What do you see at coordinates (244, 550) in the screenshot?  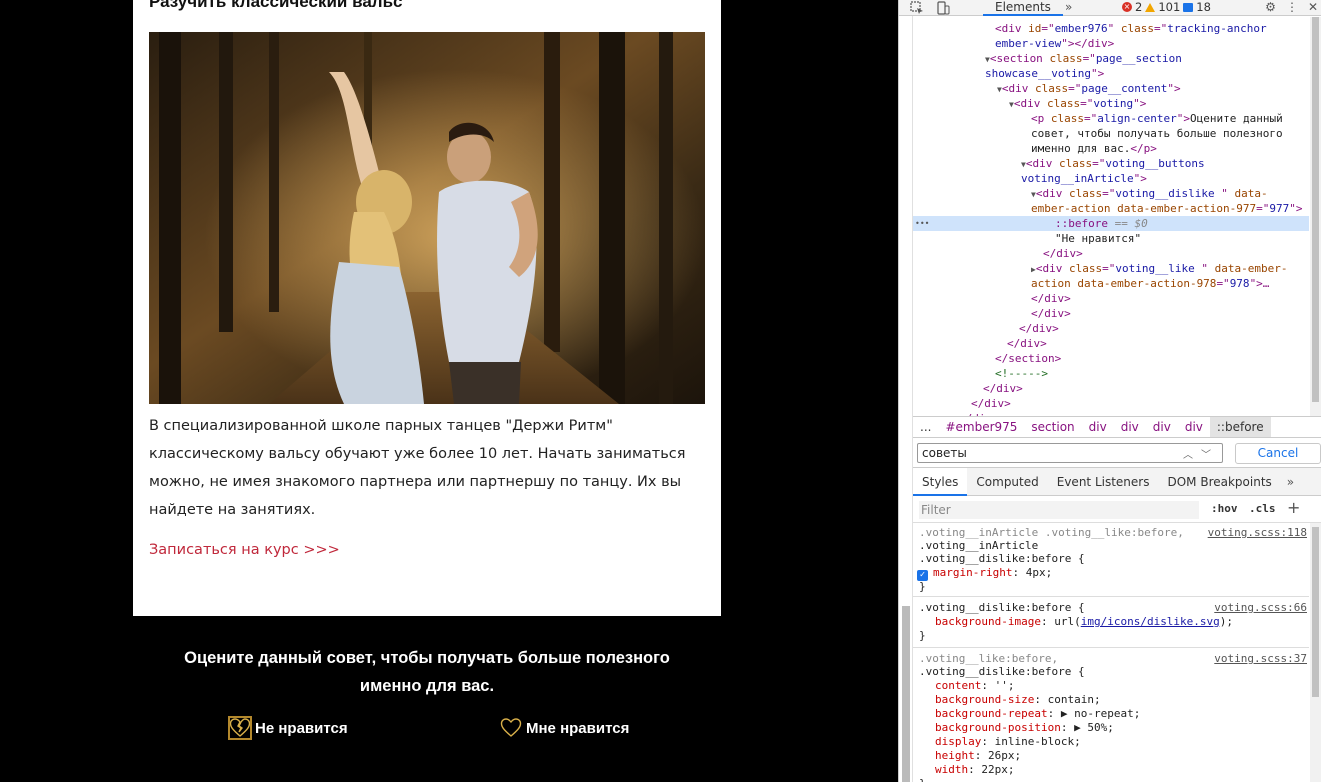 I see `enroll-course-link: Записаться на курс >>>` at bounding box center [244, 550].